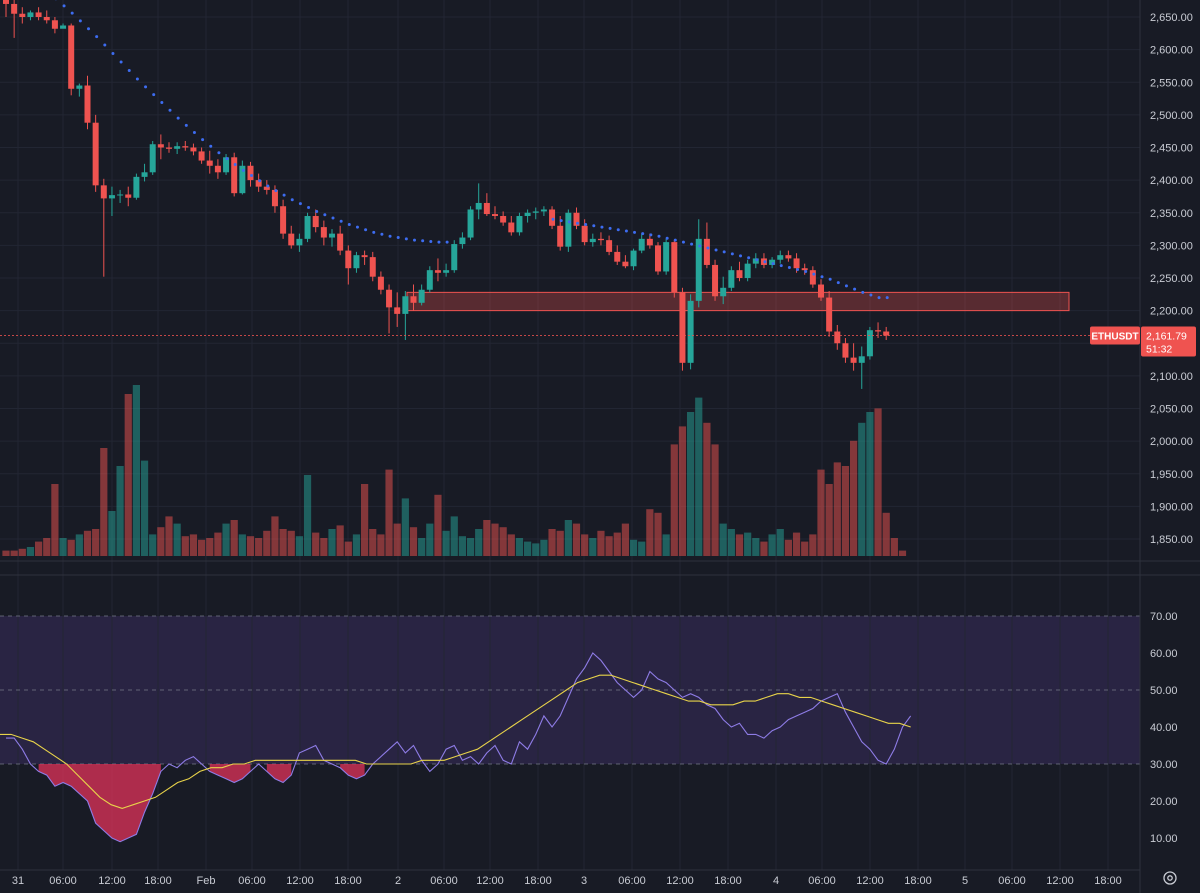  What do you see at coordinates (728, 881) in the screenshot?
I see `time-tick-label: 18:00` at bounding box center [728, 881].